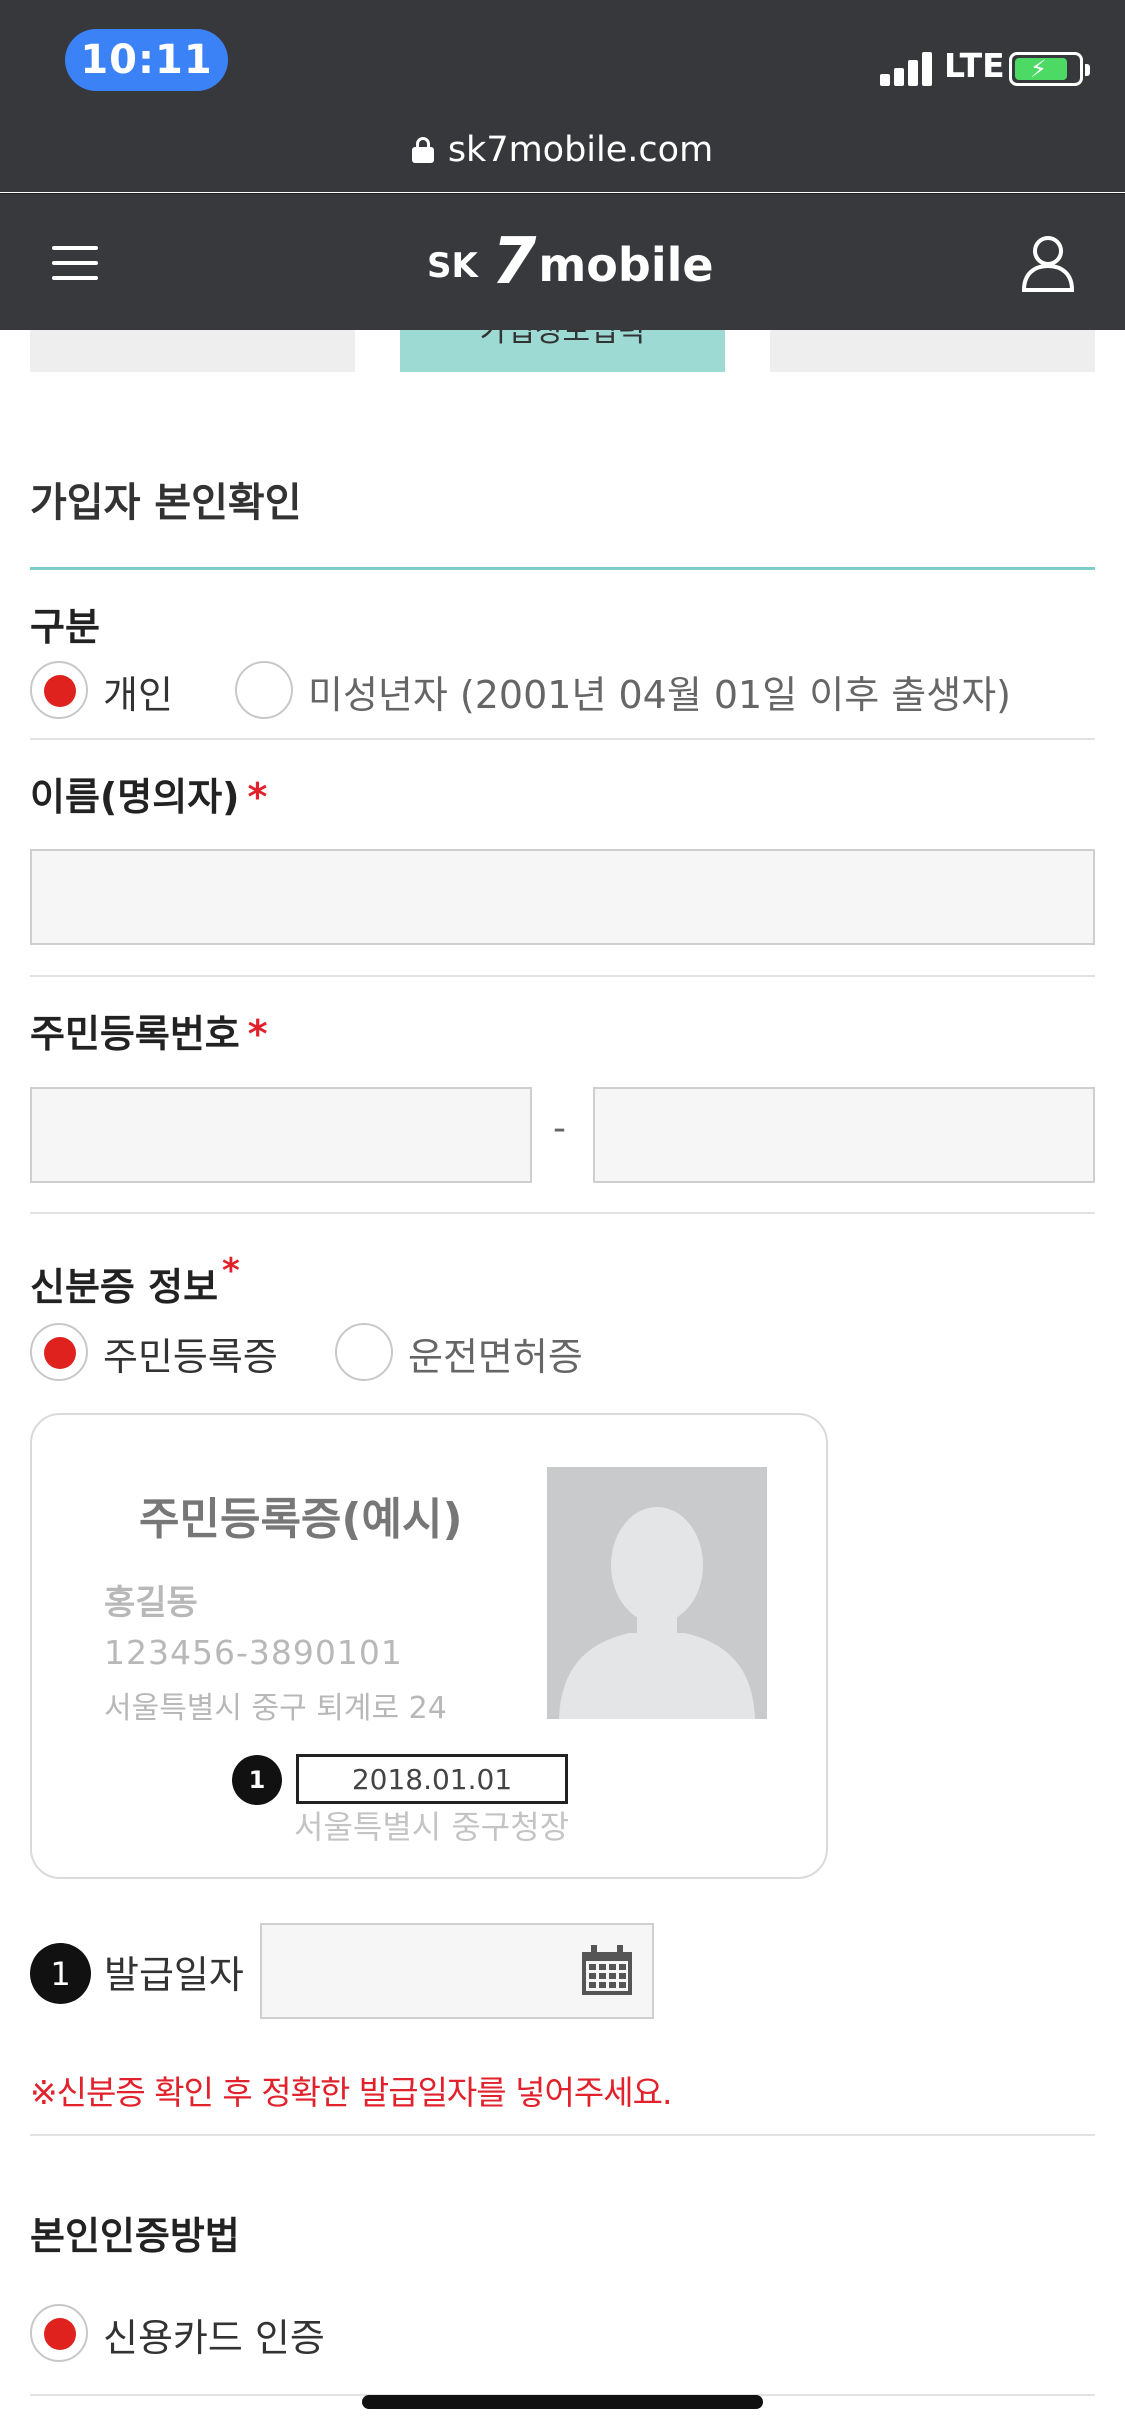 This screenshot has height=2436, width=1125. I want to click on rrn-second-input, so click(844, 1135).